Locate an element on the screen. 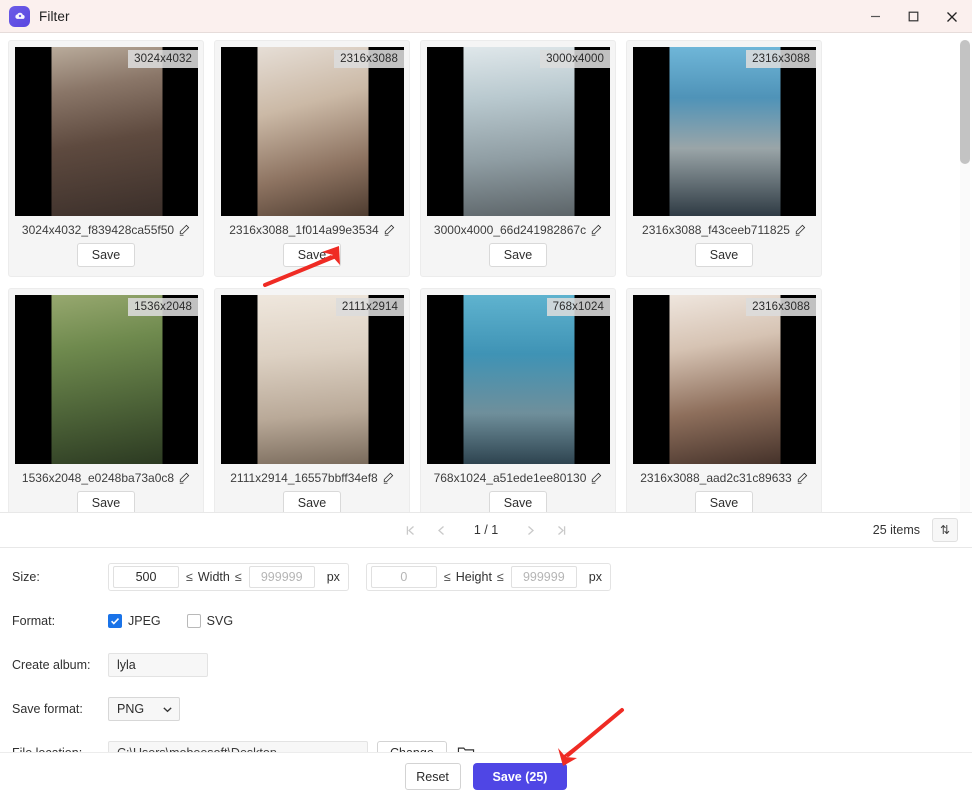  height-max-input is located at coordinates (543, 577).